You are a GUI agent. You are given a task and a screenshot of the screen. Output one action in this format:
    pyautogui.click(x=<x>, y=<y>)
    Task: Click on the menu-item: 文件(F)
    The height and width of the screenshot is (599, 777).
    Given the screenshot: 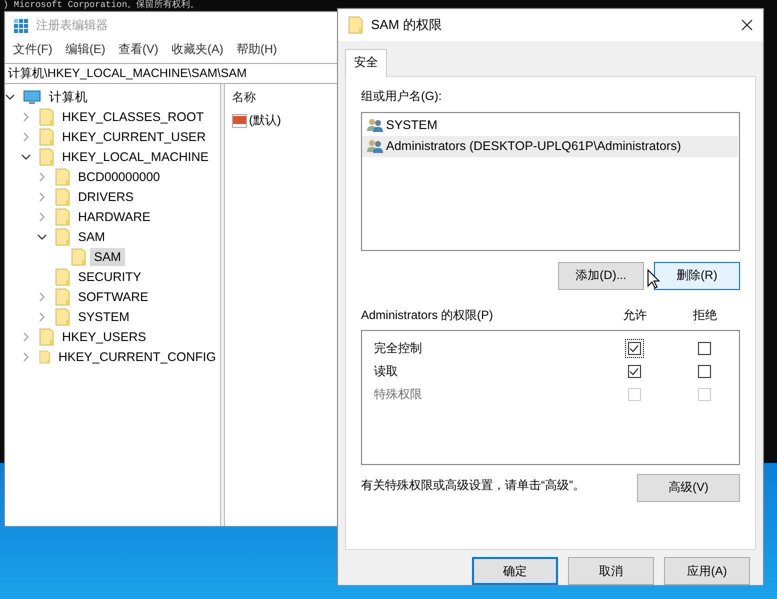 What is the action you would take?
    pyautogui.click(x=32, y=49)
    